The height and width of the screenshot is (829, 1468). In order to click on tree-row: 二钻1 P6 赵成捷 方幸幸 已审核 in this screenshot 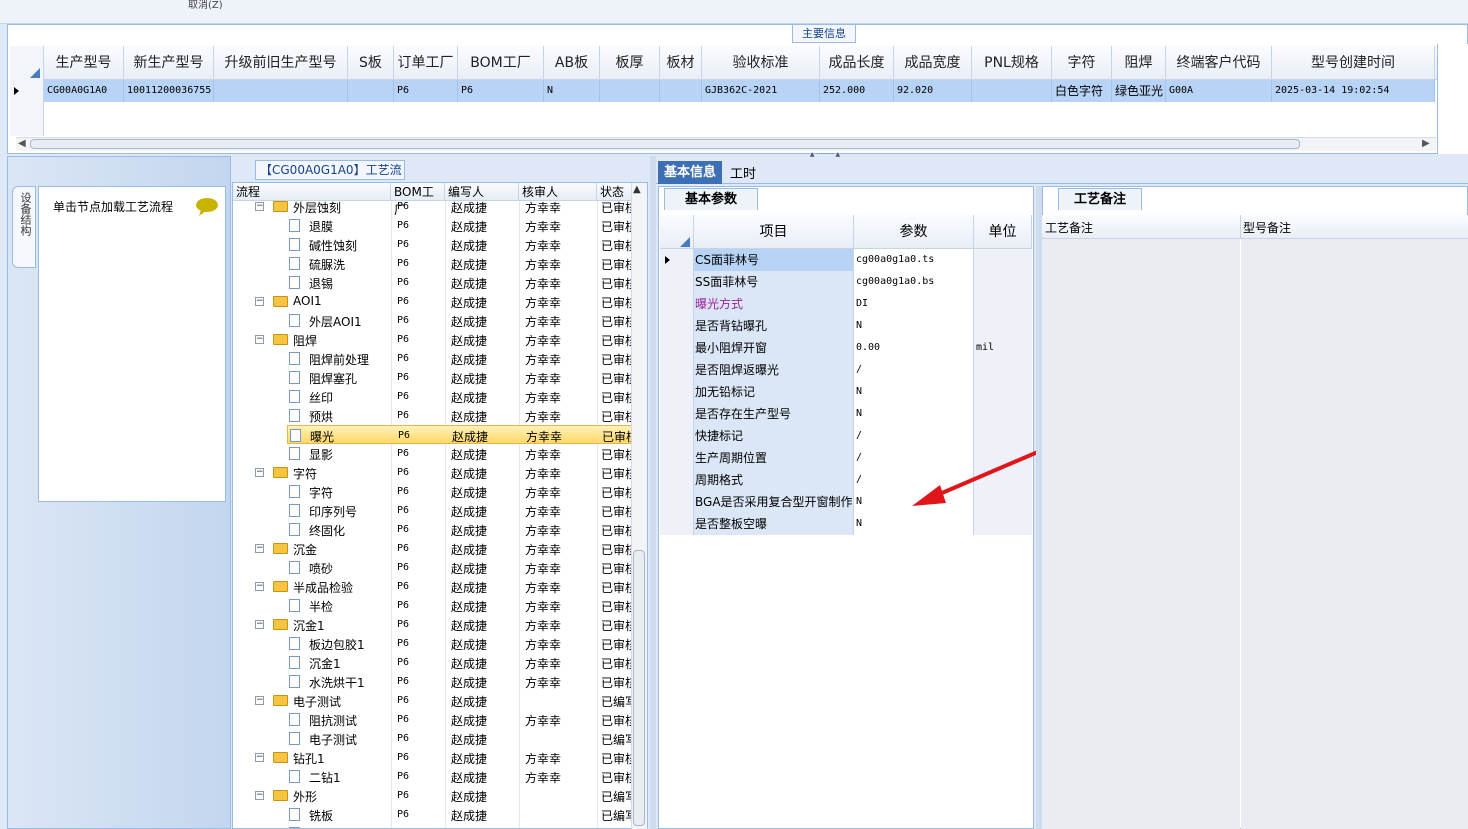, I will do `click(435, 776)`.